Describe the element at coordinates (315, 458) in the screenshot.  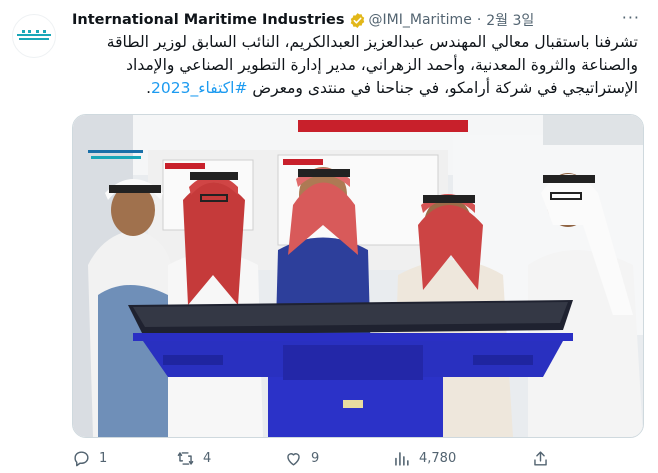
I see `like-count: 9` at that location.